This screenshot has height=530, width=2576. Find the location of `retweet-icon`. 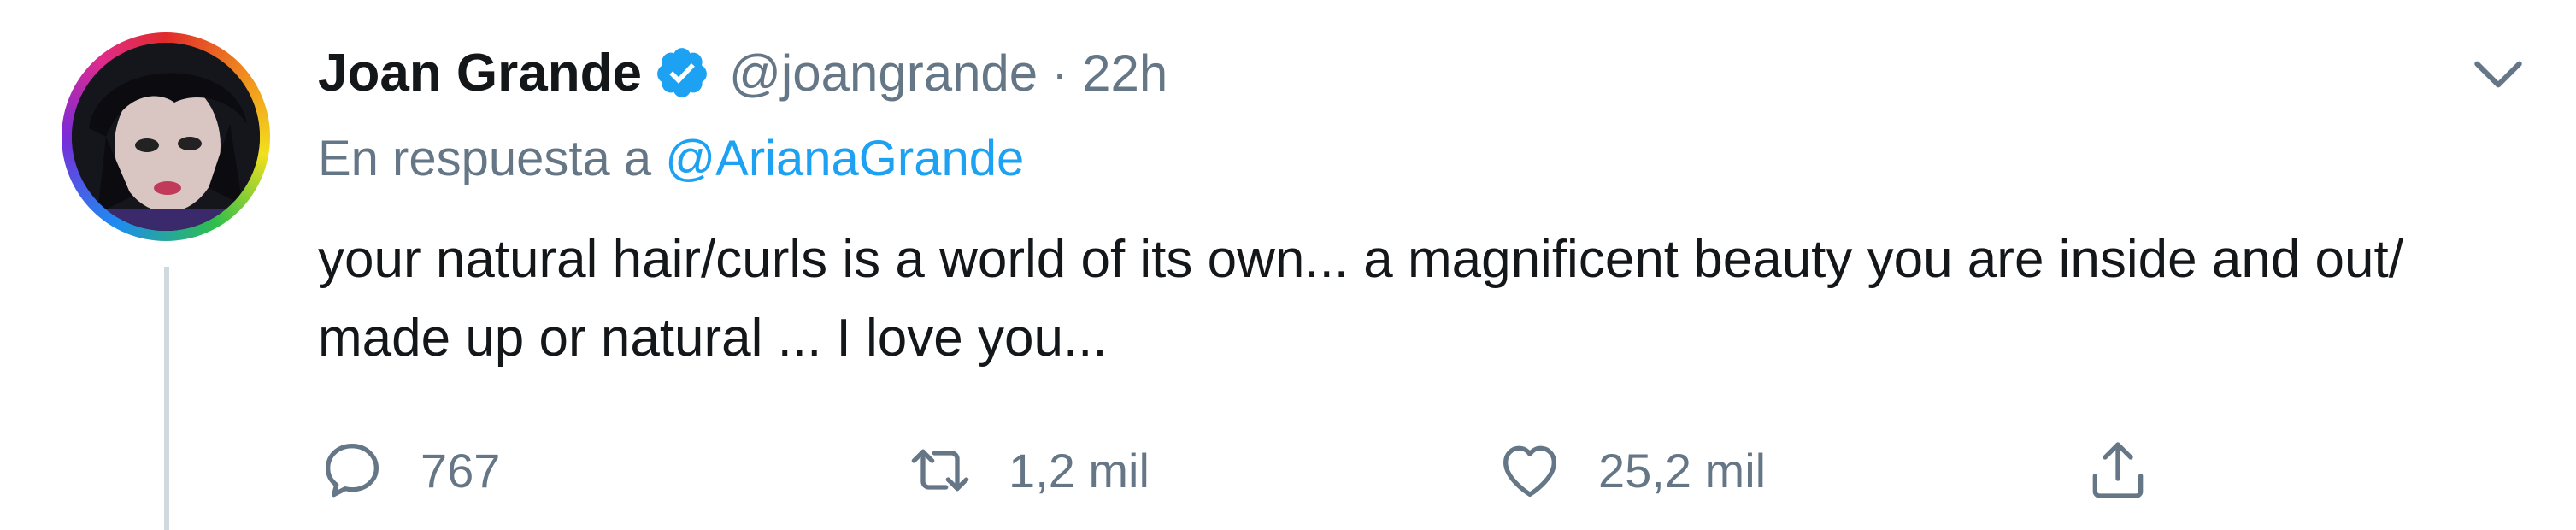

retweet-icon is located at coordinates (940, 470).